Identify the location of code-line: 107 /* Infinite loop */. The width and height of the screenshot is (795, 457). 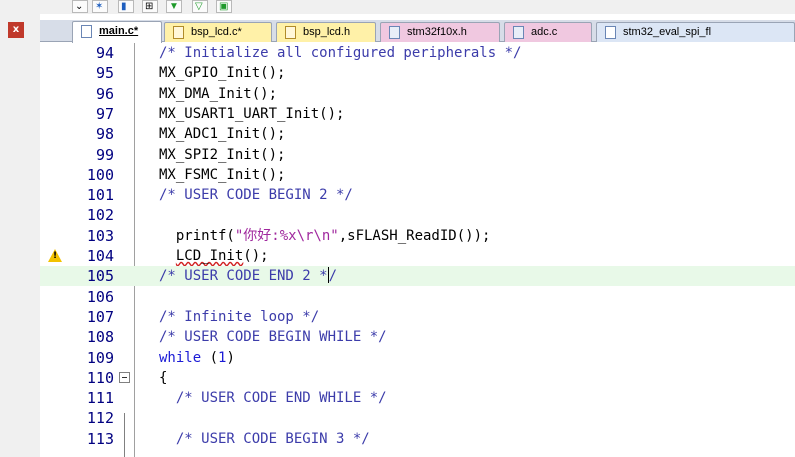
(417, 317).